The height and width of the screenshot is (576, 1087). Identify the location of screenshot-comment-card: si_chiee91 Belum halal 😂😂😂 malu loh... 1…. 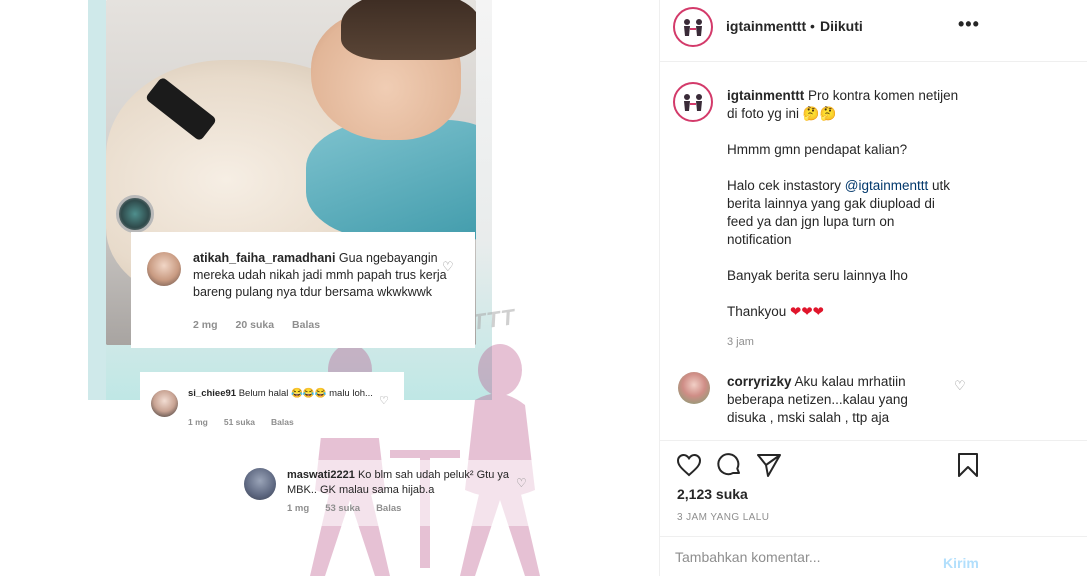
(272, 405).